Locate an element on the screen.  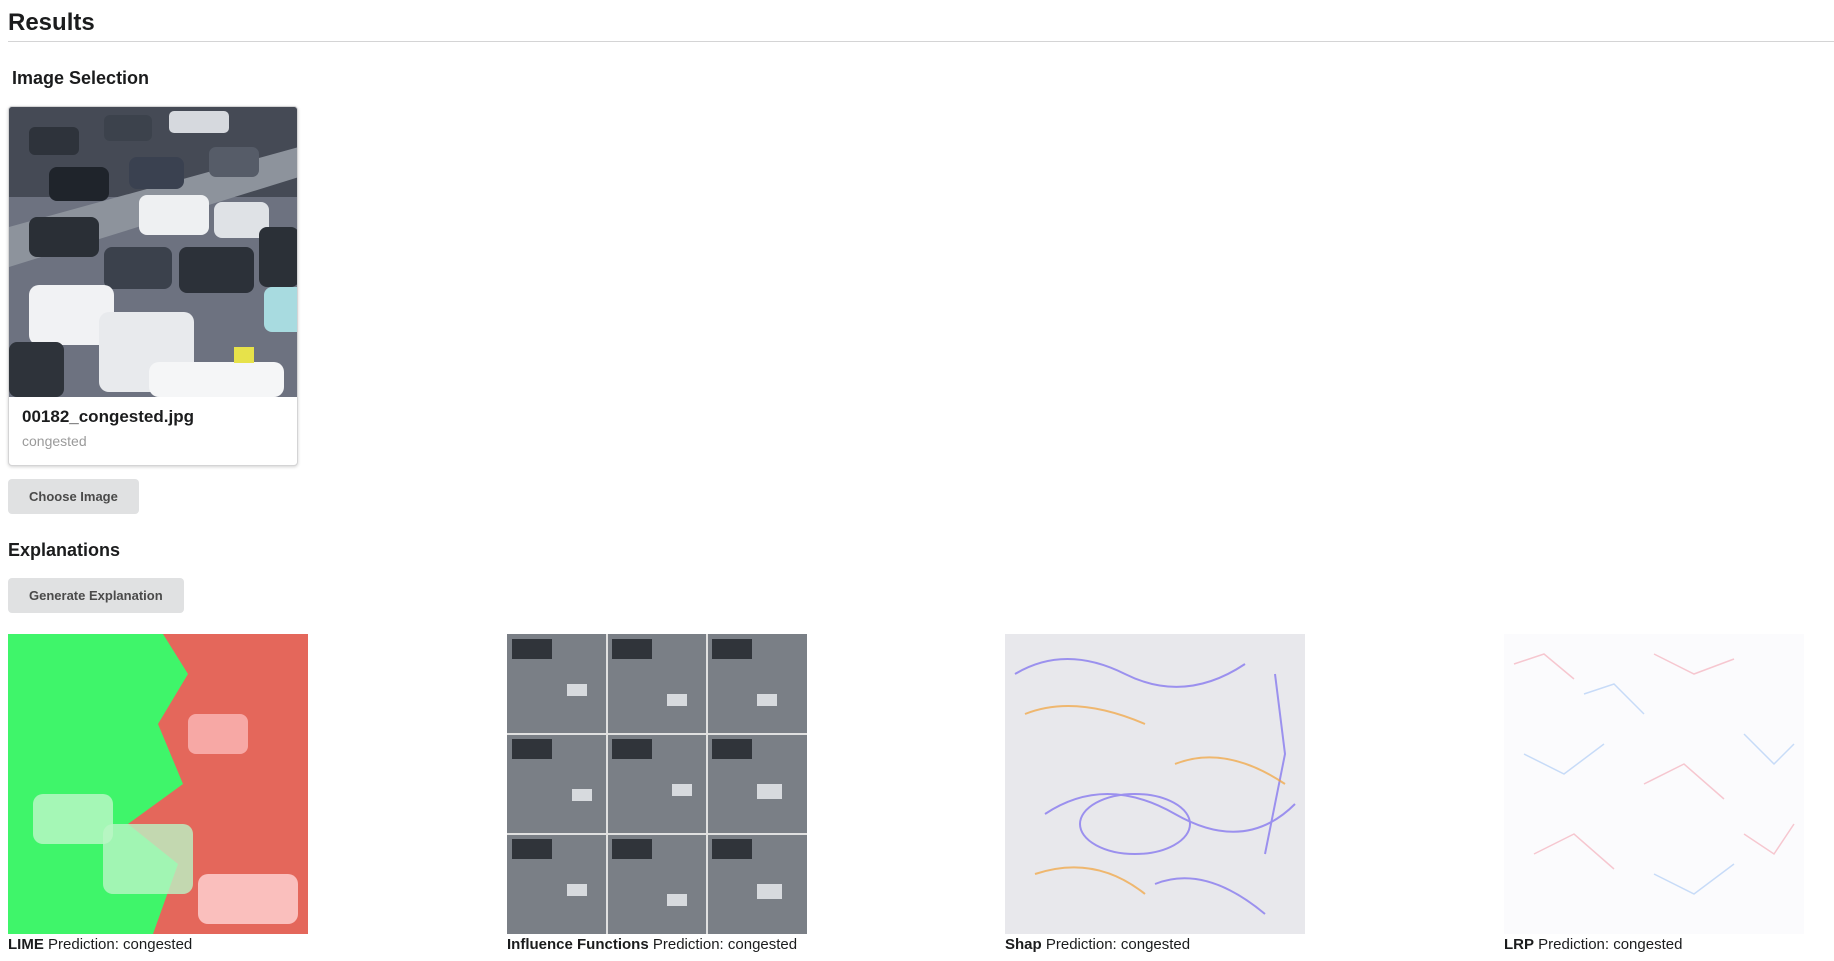
generate-explanation-button: Generate Explanation is located at coordinates (96, 595).